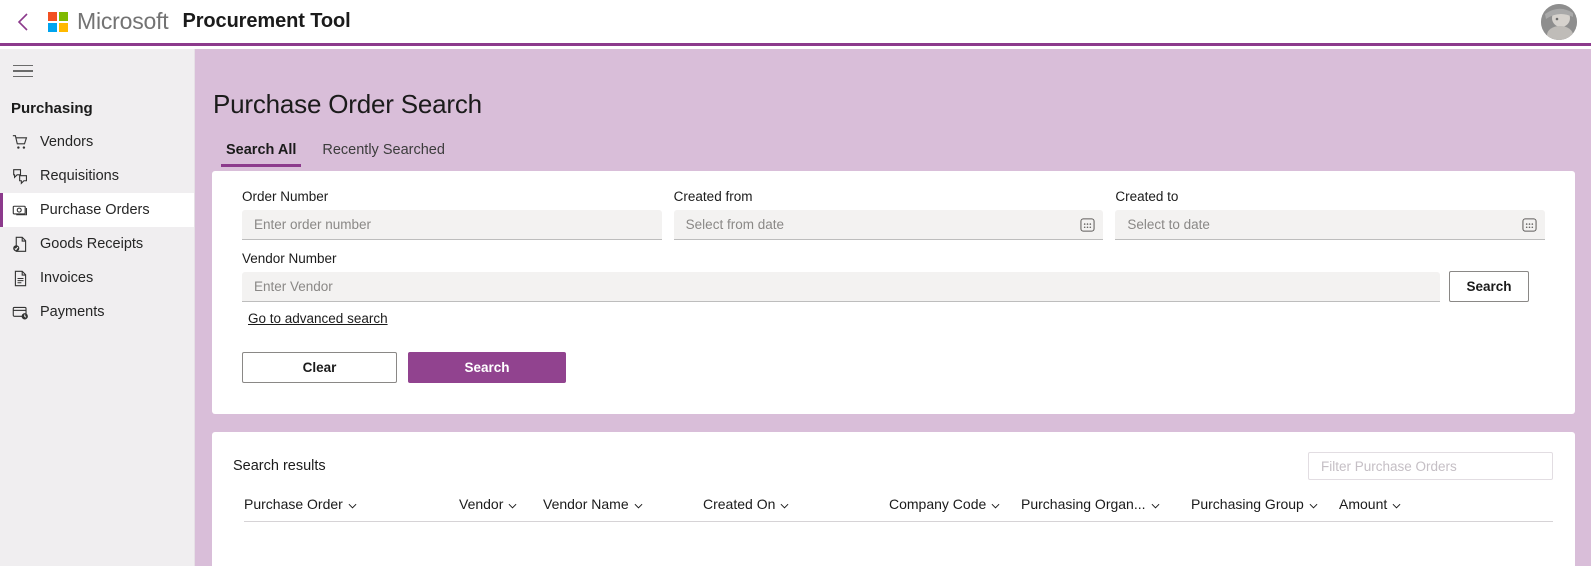  I want to click on sidebar-item-requisitions: Requisitions, so click(97, 176).